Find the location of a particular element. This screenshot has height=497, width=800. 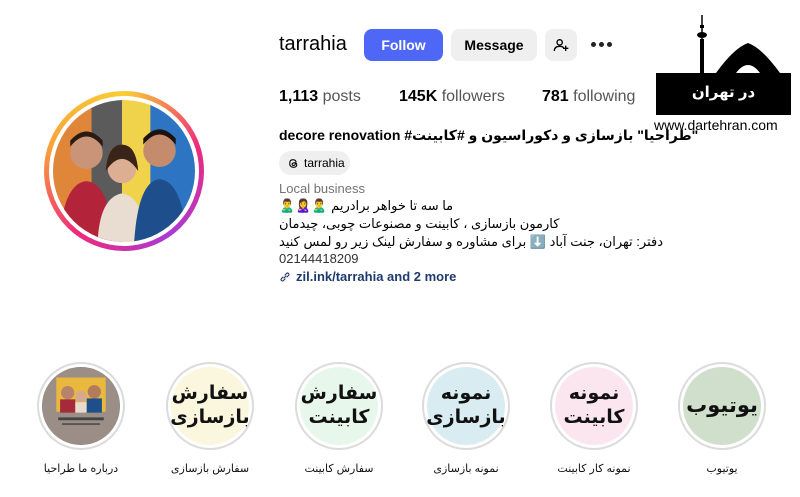

highlight-cabinet-samples: نمونه کابینت نمونه کار کابینت is located at coordinates (594, 418).